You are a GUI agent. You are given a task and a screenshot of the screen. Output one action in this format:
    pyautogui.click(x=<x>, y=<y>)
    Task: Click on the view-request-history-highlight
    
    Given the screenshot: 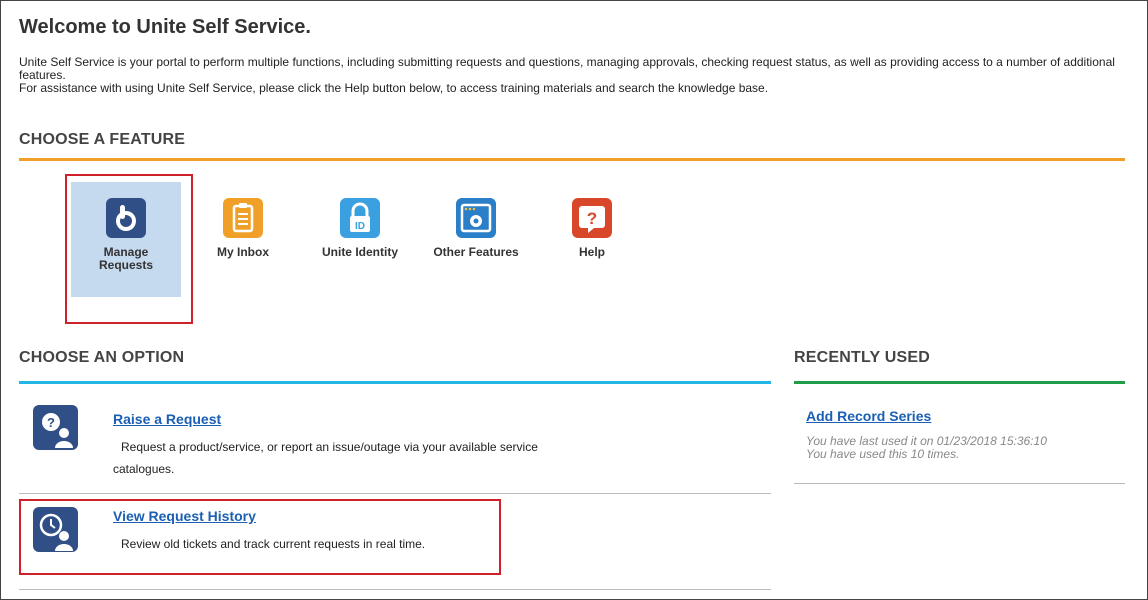 What is the action you would take?
    pyautogui.click(x=260, y=537)
    